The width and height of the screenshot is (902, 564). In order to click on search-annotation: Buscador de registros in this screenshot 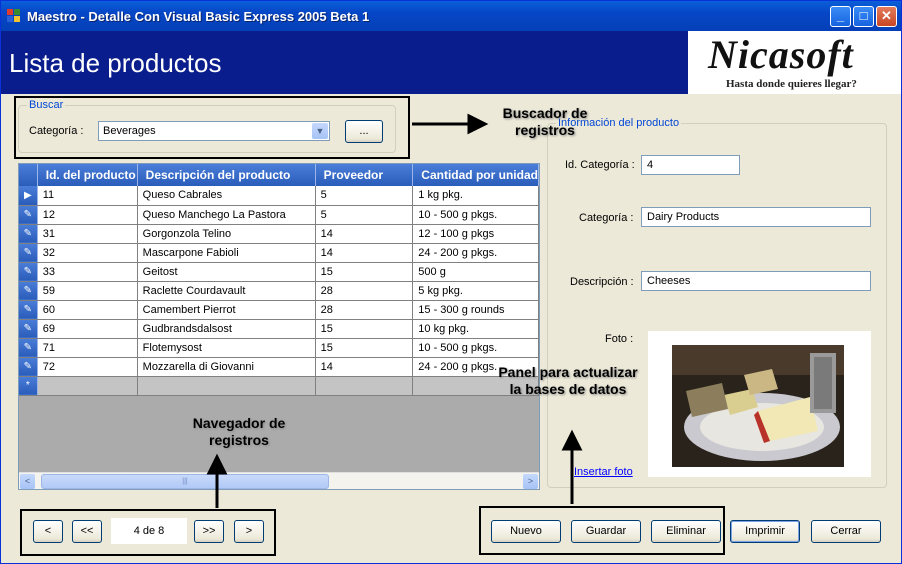, I will do `click(545, 121)`.